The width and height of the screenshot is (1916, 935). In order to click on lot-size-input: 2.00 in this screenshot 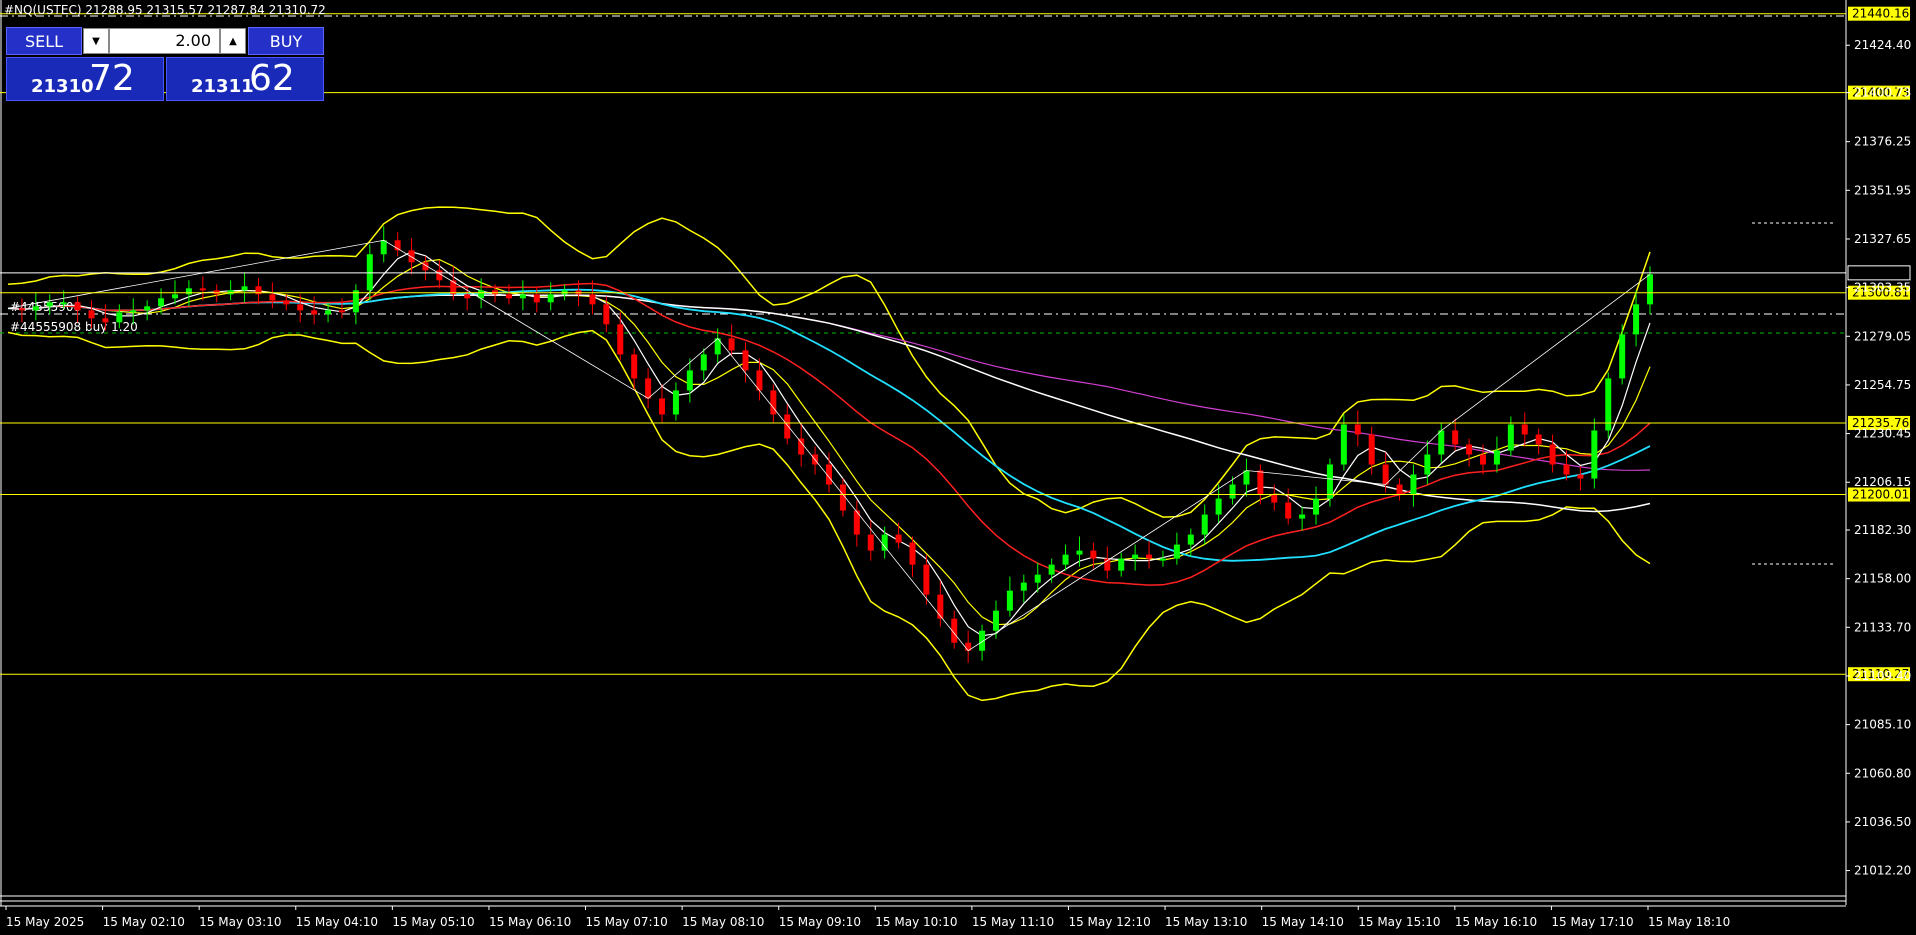, I will do `click(164, 41)`.